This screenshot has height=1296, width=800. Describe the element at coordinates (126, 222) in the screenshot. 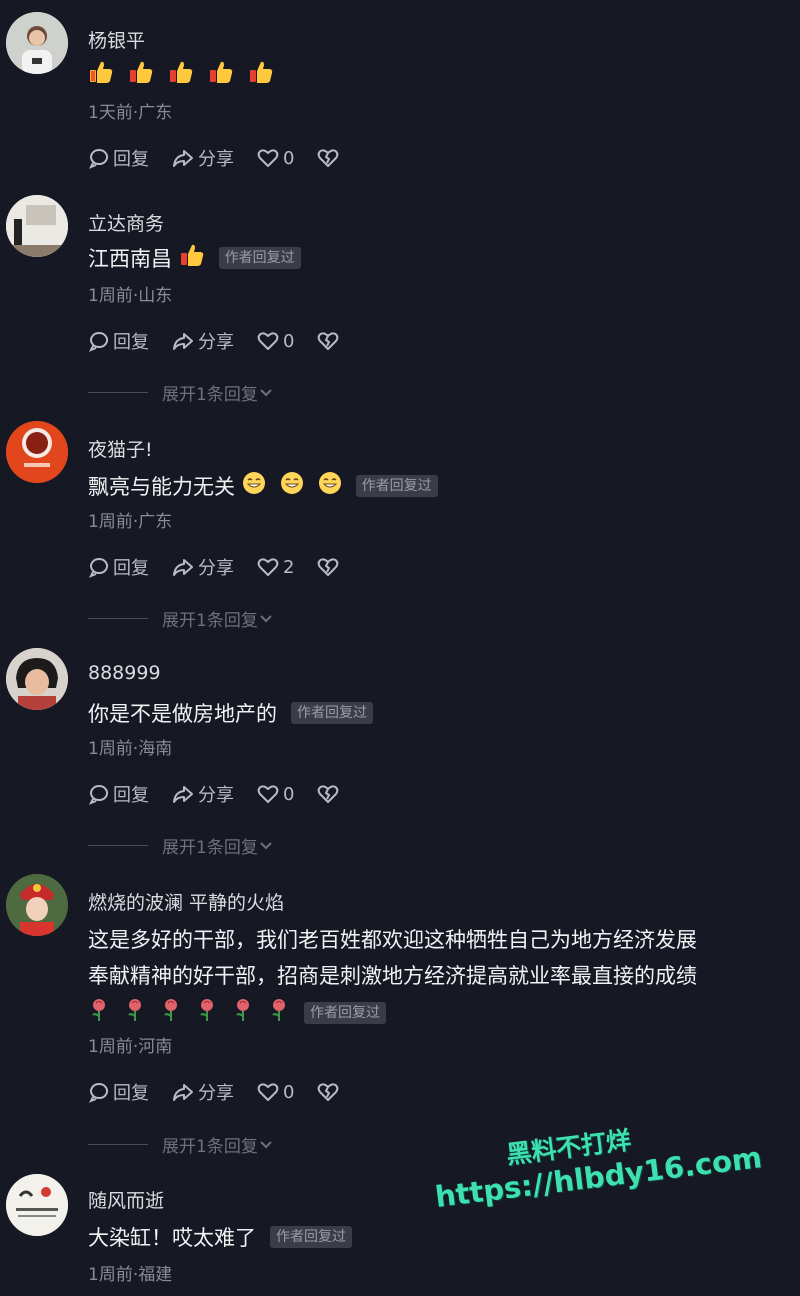

I see `comment-author: 立达商务` at that location.